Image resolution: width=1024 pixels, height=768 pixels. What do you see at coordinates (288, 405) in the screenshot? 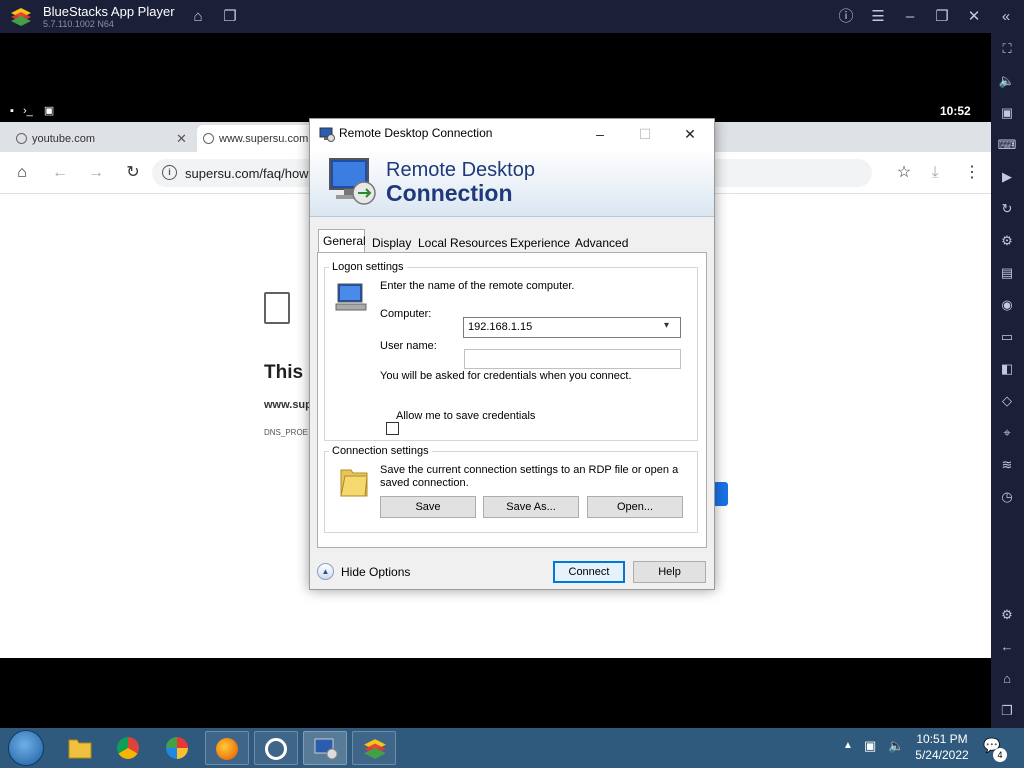
I see `error-site: www.sup` at bounding box center [288, 405].